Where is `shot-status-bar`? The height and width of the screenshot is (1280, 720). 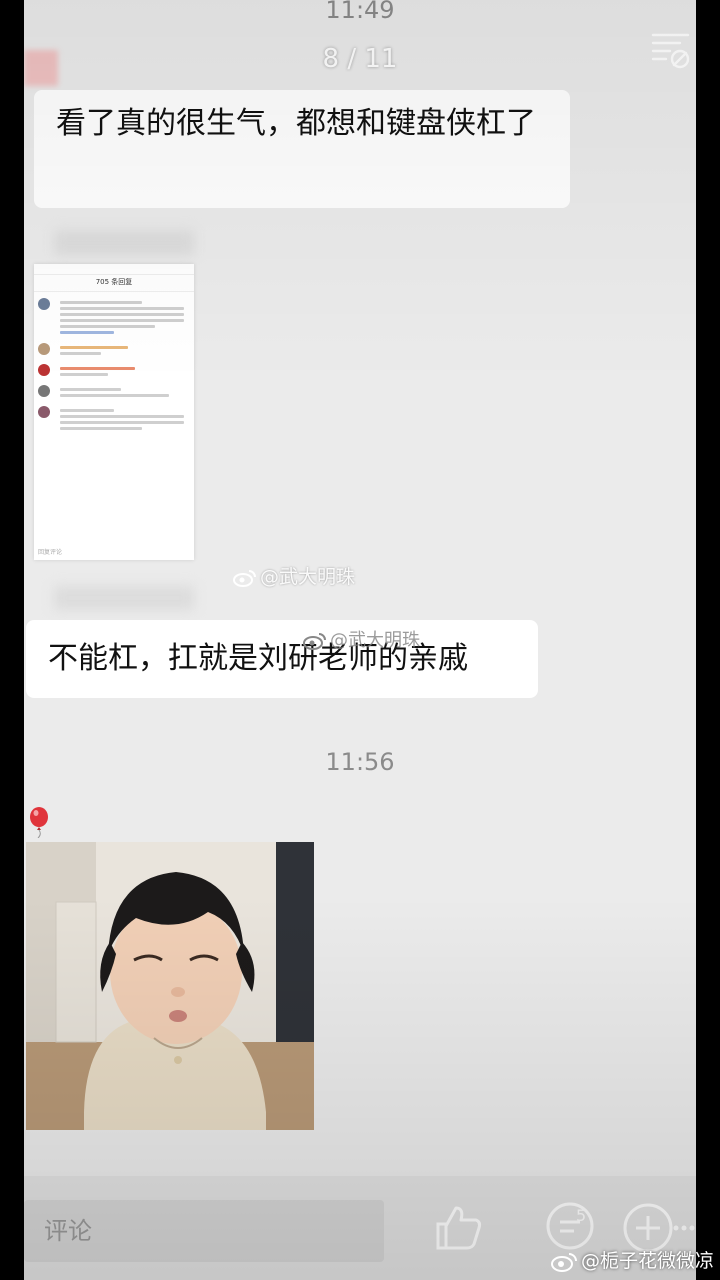 shot-status-bar is located at coordinates (114, 269).